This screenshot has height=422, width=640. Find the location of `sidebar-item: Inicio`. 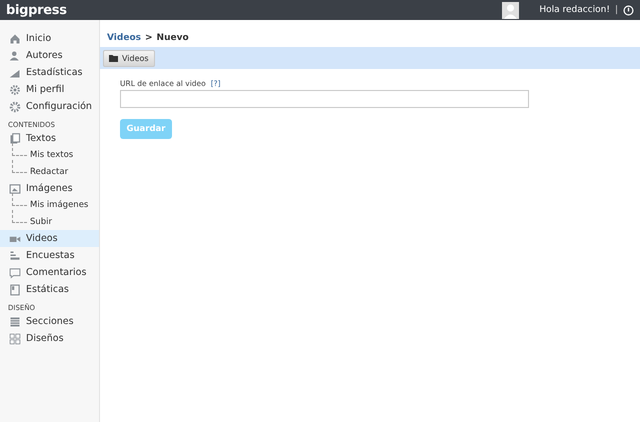

sidebar-item: Inicio is located at coordinates (49, 38).